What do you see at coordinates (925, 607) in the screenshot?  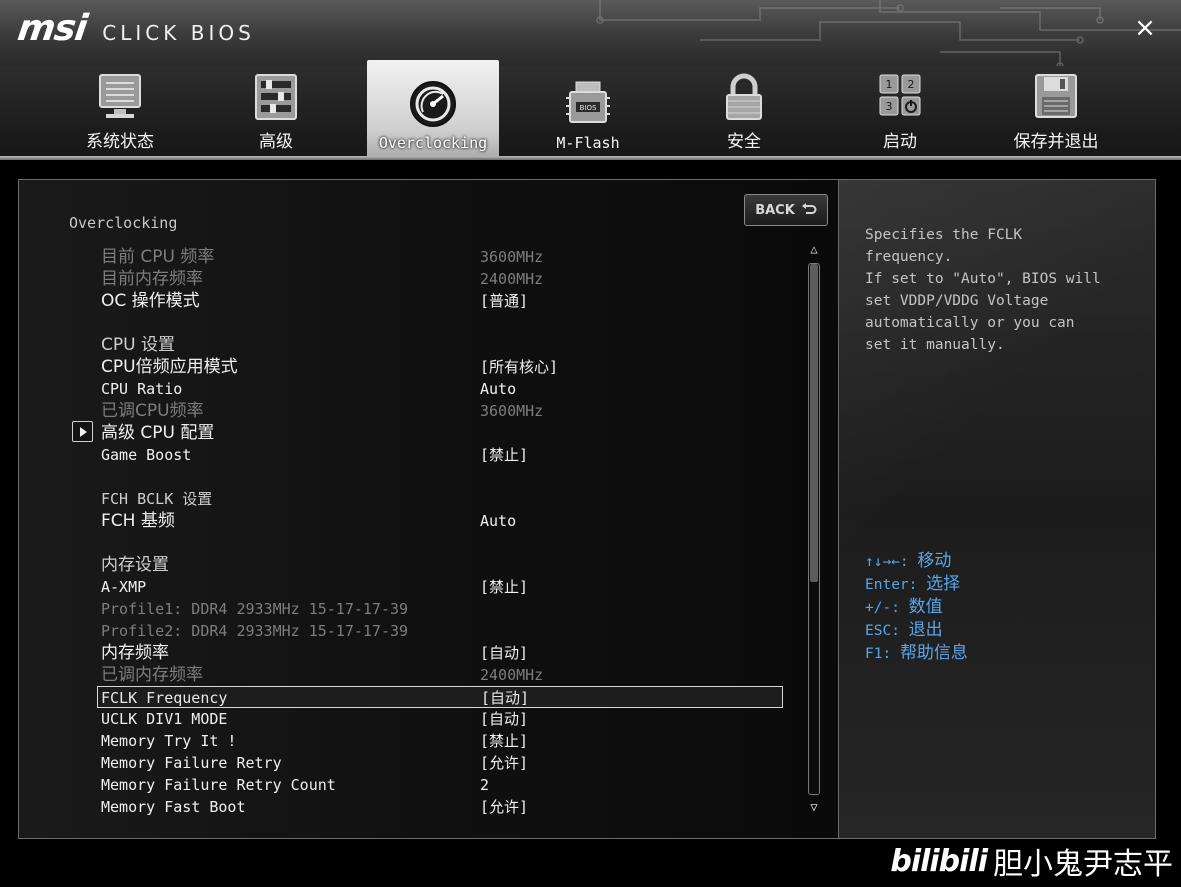 I see `key-help-action: 数值` at bounding box center [925, 607].